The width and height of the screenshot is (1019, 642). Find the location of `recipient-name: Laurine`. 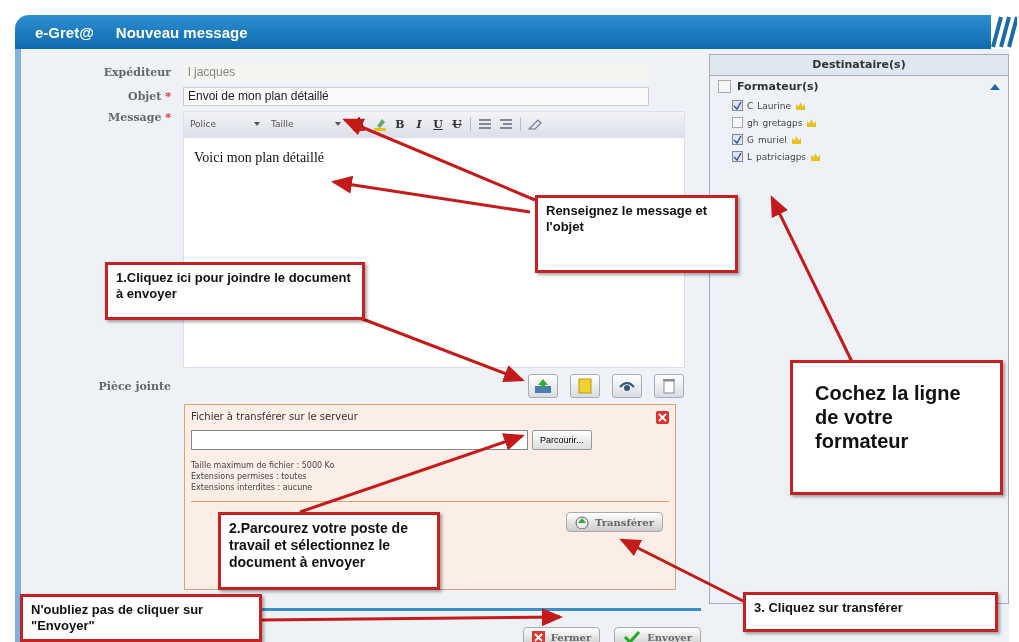

recipient-name: Laurine is located at coordinates (774, 105).